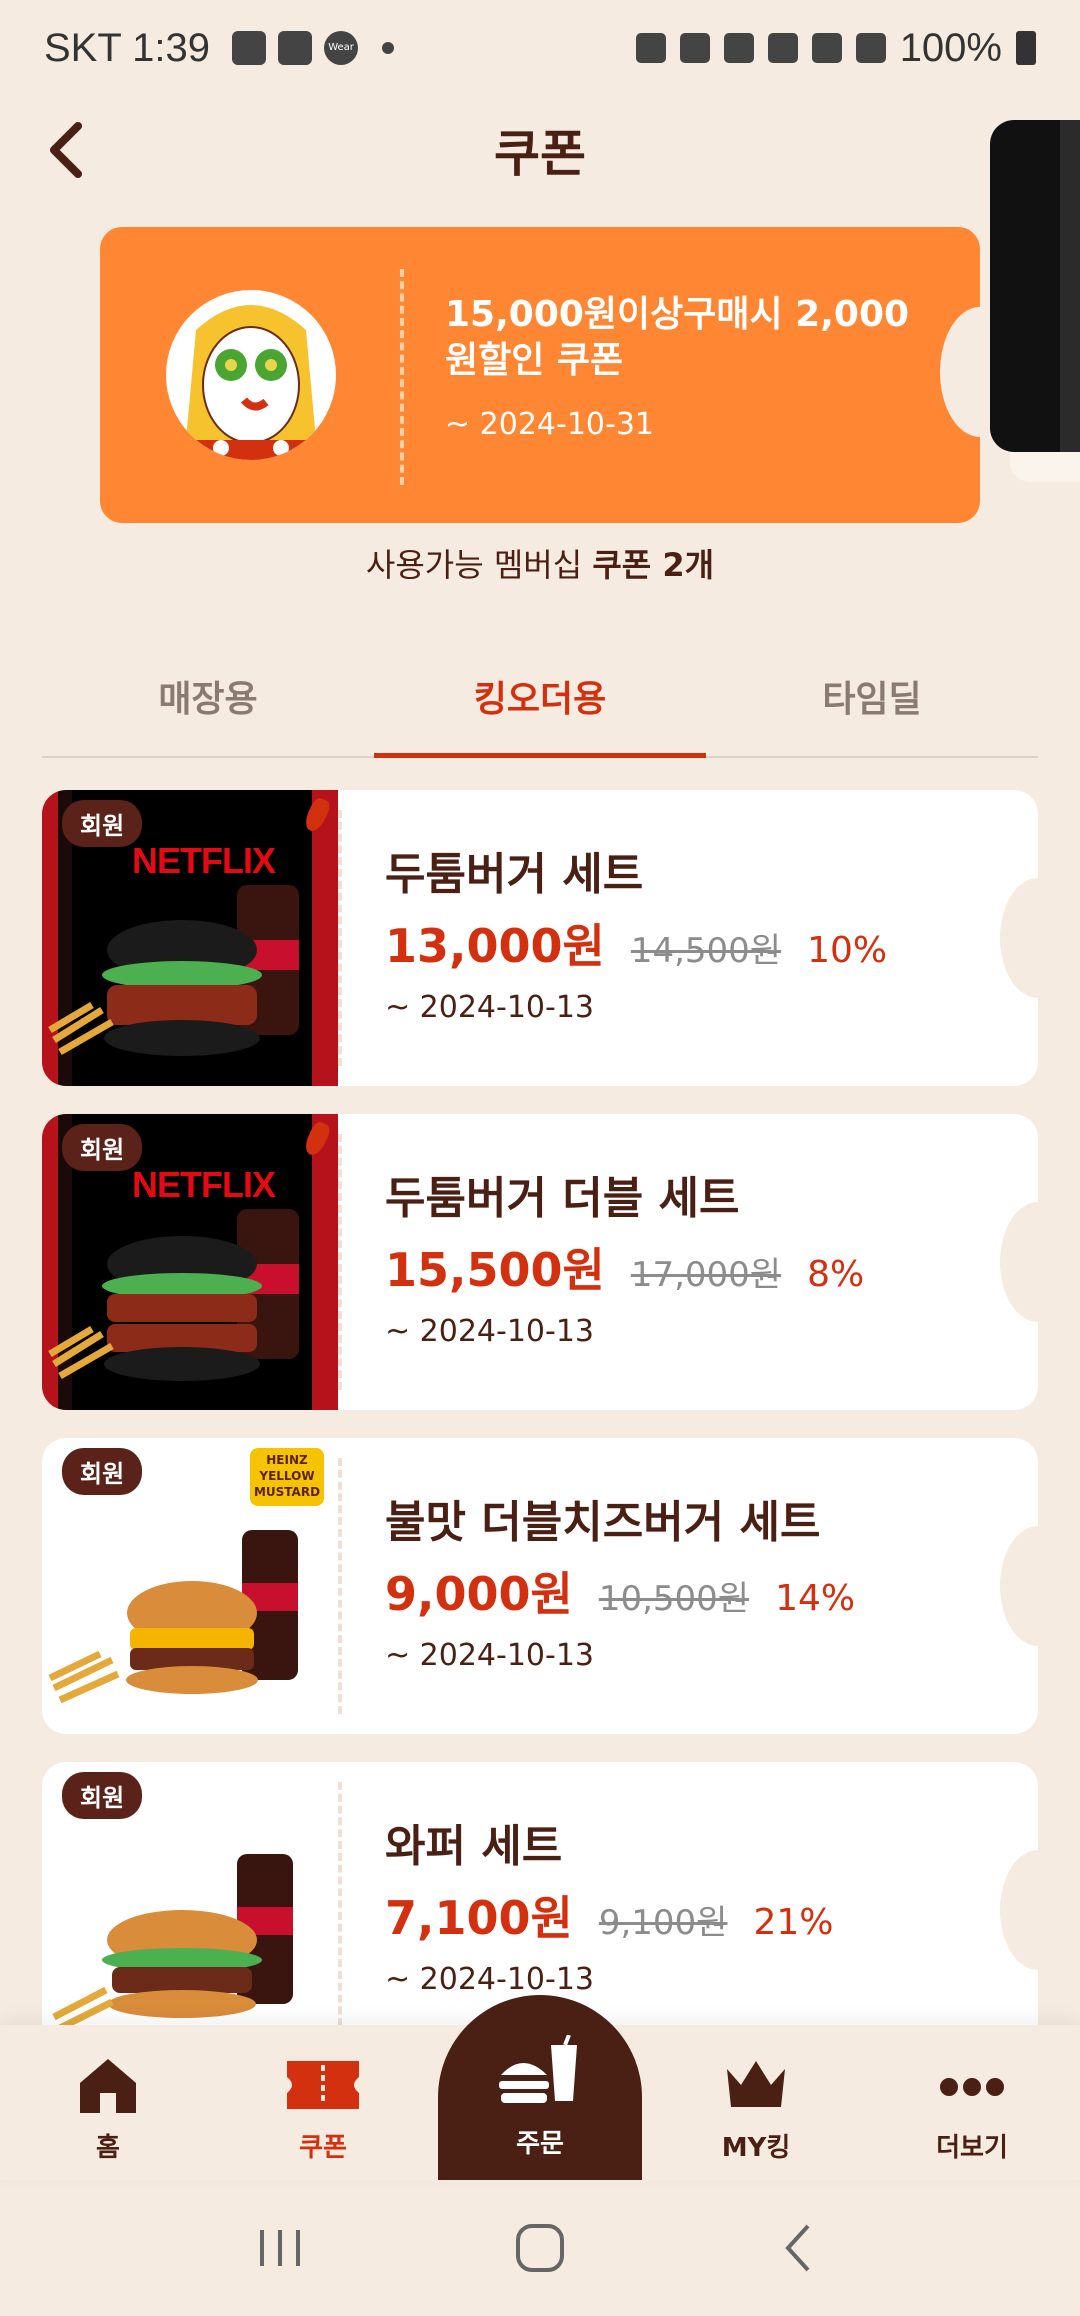  What do you see at coordinates (495, 1270) in the screenshot?
I see `coupon-price: 15,500원` at bounding box center [495, 1270].